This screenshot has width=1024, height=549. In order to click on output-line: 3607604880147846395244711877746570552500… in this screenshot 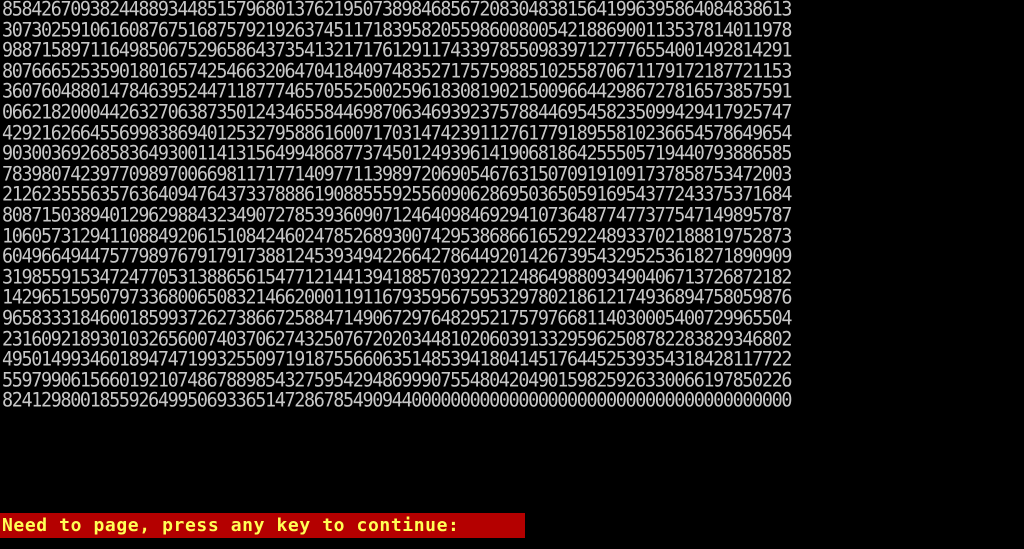, I will do `click(397, 92)`.